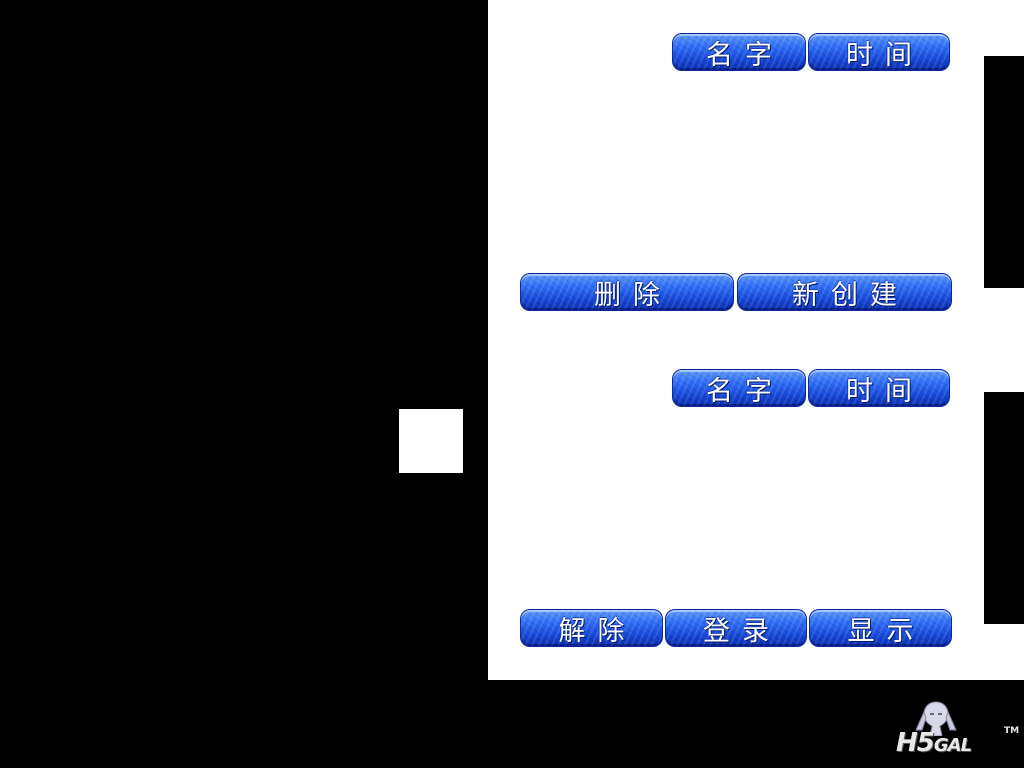 The height and width of the screenshot is (768, 1024). What do you see at coordinates (739, 52) in the screenshot?
I see `top-sort-by-name-button: 名字` at bounding box center [739, 52].